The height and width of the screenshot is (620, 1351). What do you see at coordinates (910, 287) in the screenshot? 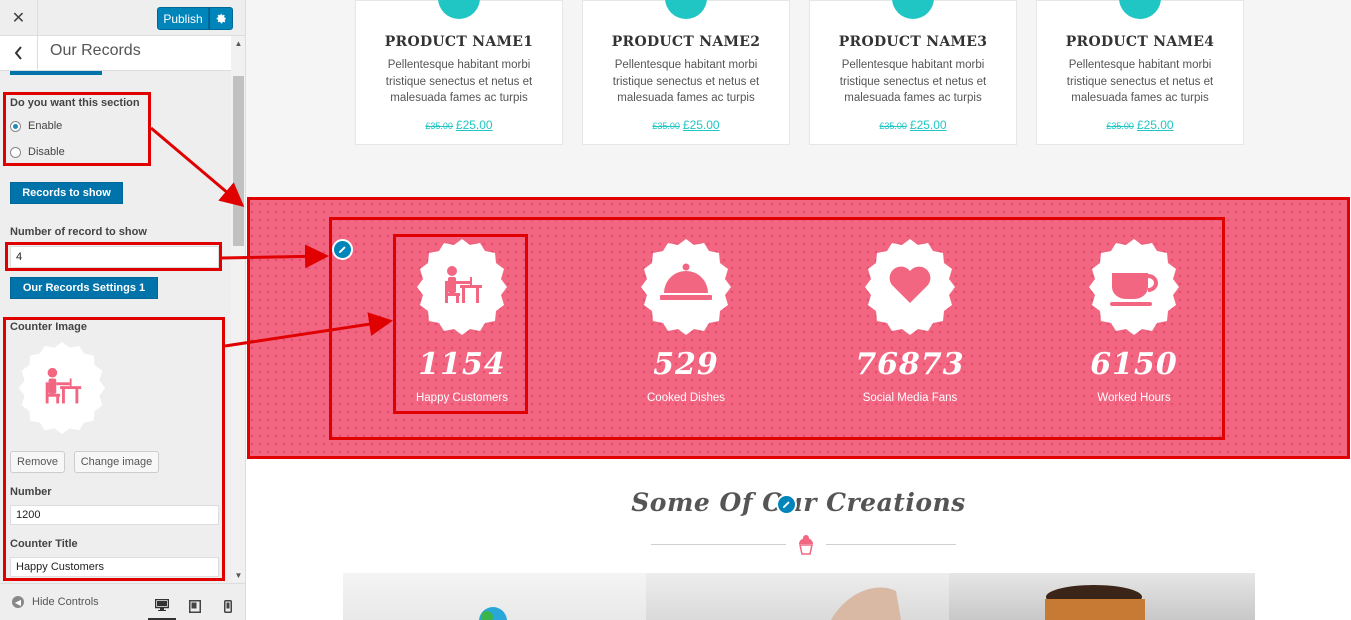
I see `heart-icon` at bounding box center [910, 287].